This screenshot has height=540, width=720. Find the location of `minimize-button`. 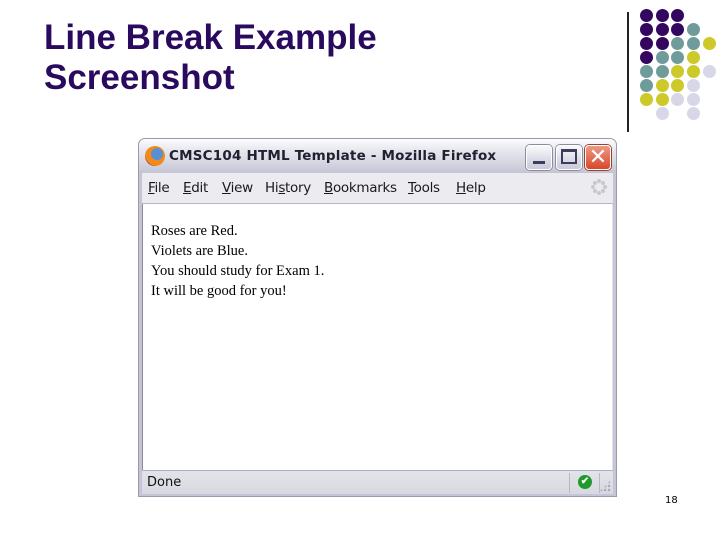

minimize-button is located at coordinates (539, 157).